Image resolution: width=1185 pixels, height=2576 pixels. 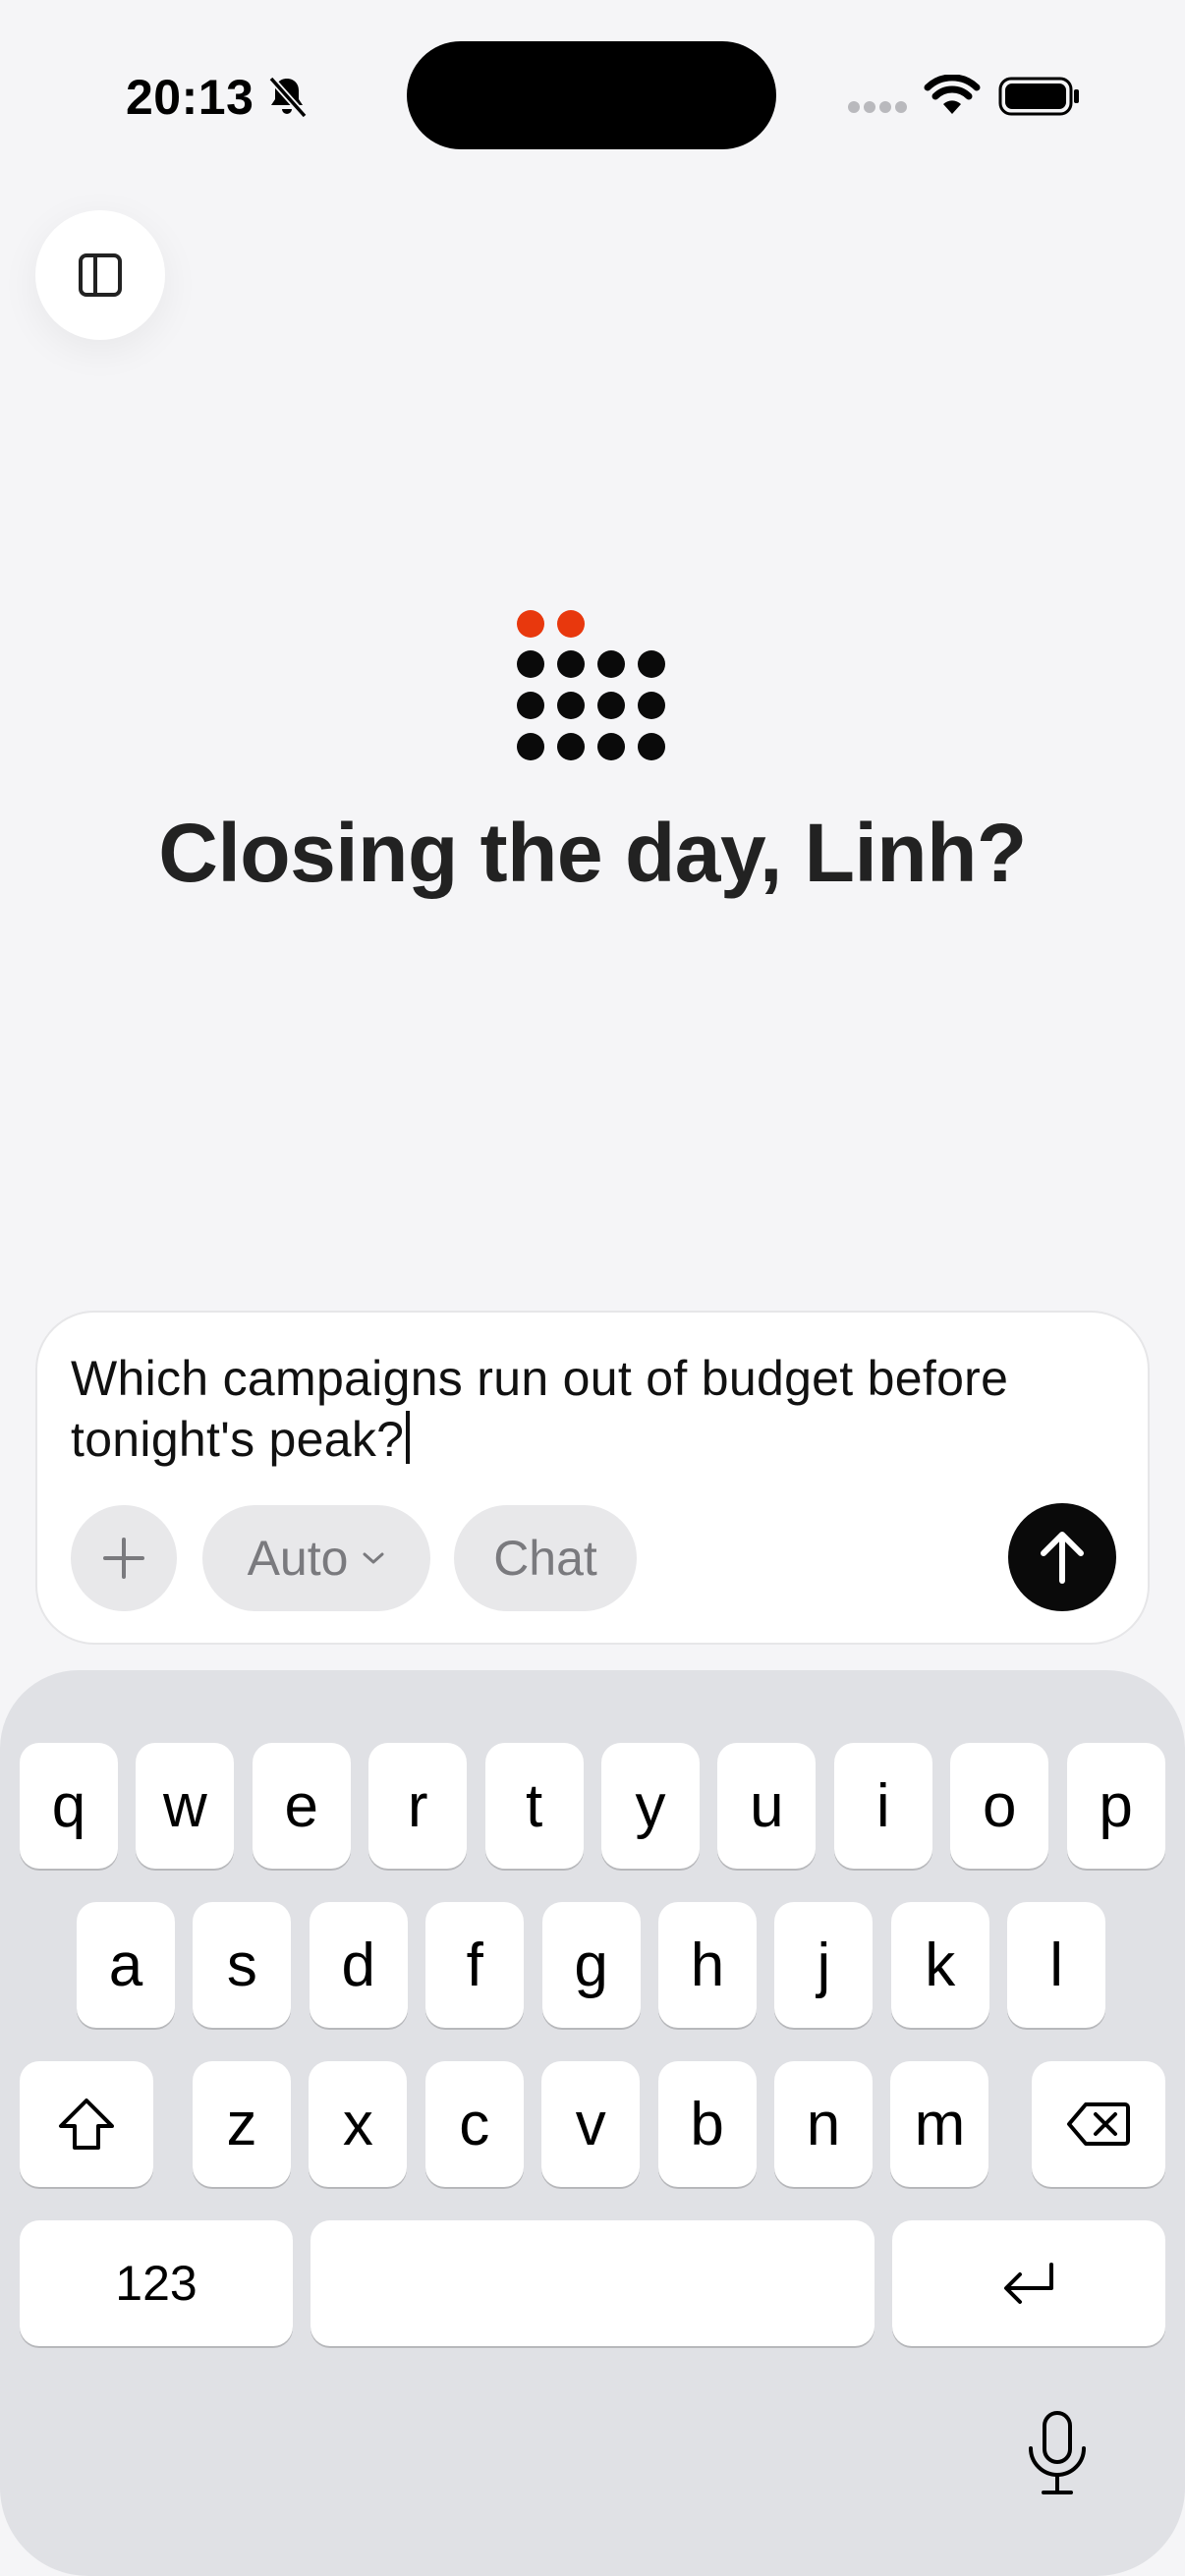 What do you see at coordinates (288, 97) in the screenshot?
I see `bell-slash-icon` at bounding box center [288, 97].